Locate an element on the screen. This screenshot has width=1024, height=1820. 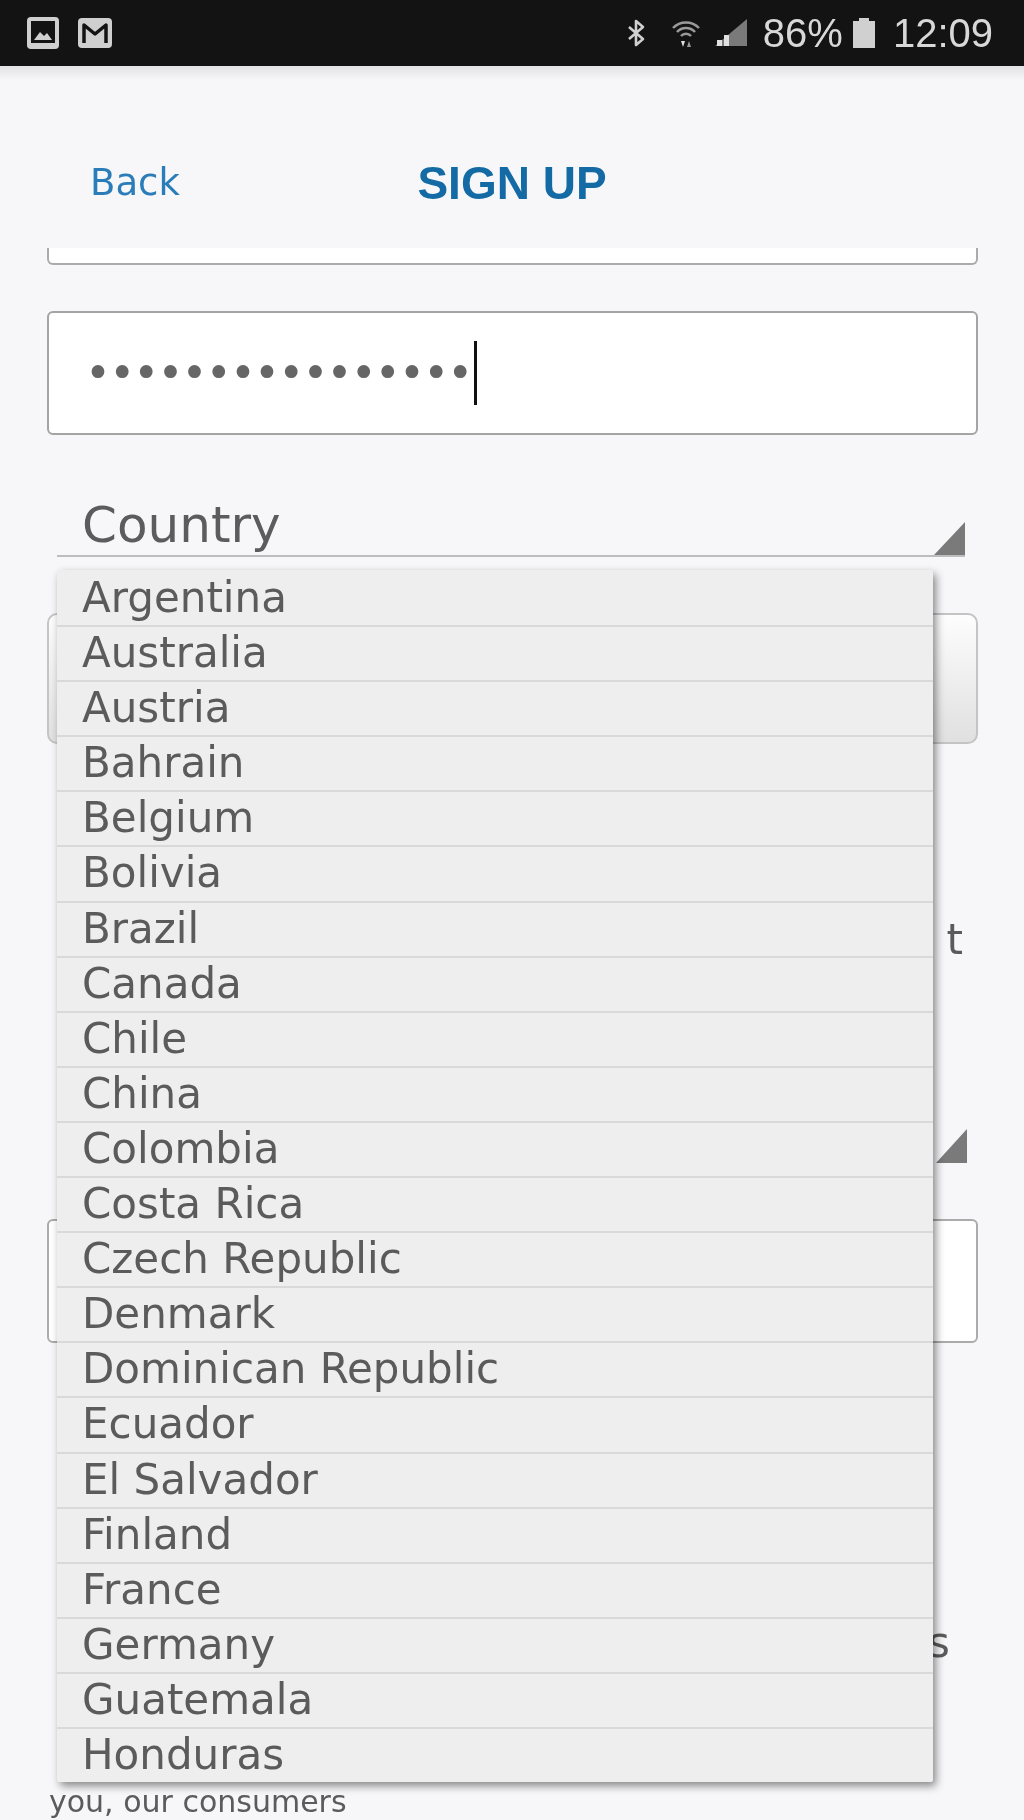
dropdown-option: El Salvador is located at coordinates (495, 1479).